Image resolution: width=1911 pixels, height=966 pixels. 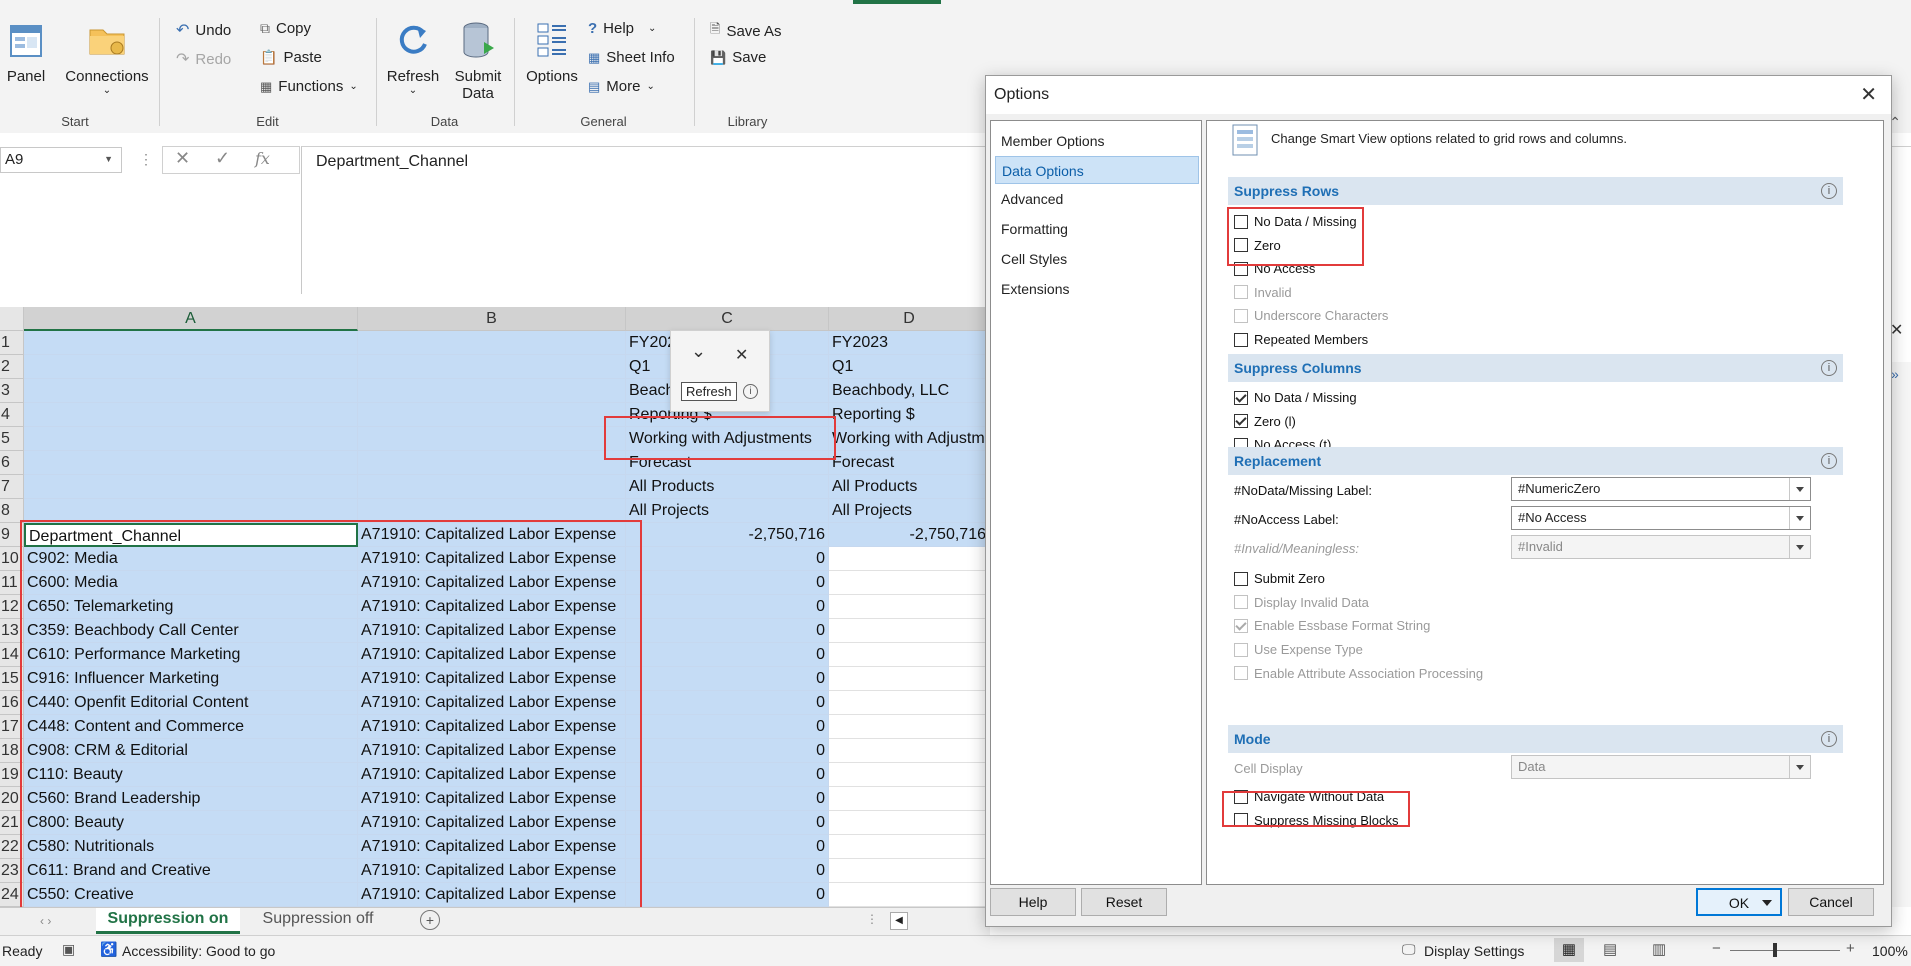 I want to click on cell-c8: All Projects, so click(x=727, y=511).